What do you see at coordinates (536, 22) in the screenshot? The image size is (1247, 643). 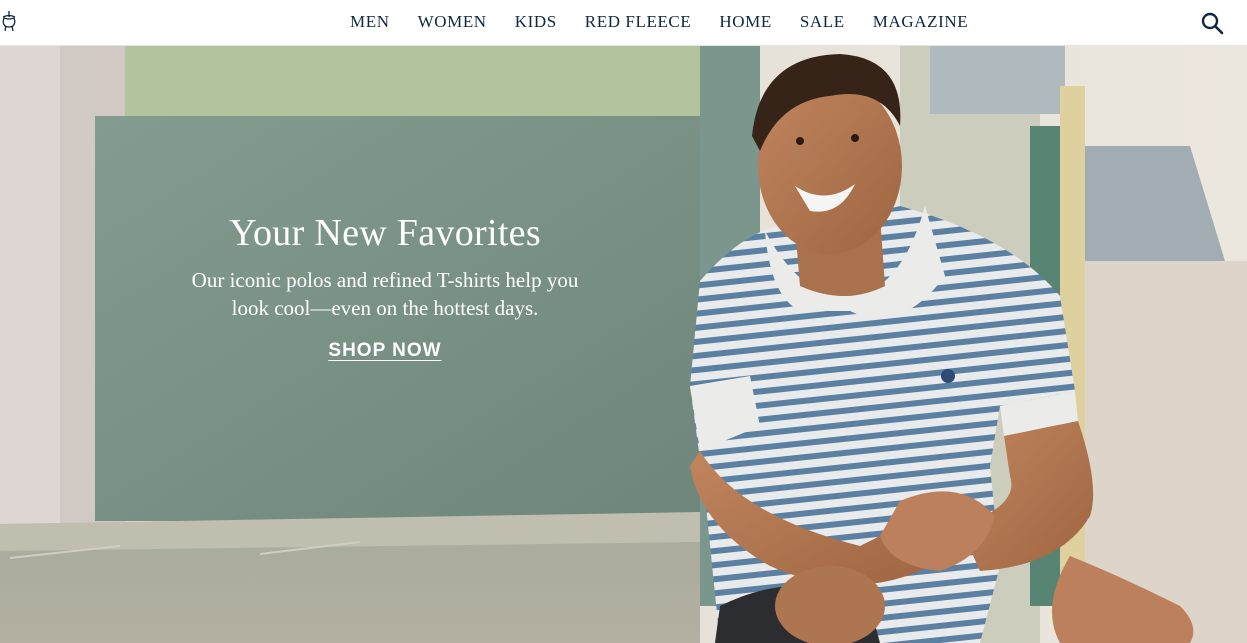 I see `nav-item-kids: KIDS` at bounding box center [536, 22].